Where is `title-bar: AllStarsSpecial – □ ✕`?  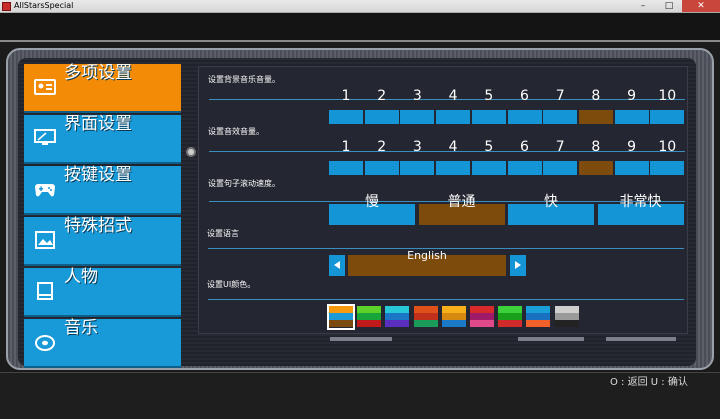
title-bar: AllStarsSpecial – □ ✕ is located at coordinates (360, 6).